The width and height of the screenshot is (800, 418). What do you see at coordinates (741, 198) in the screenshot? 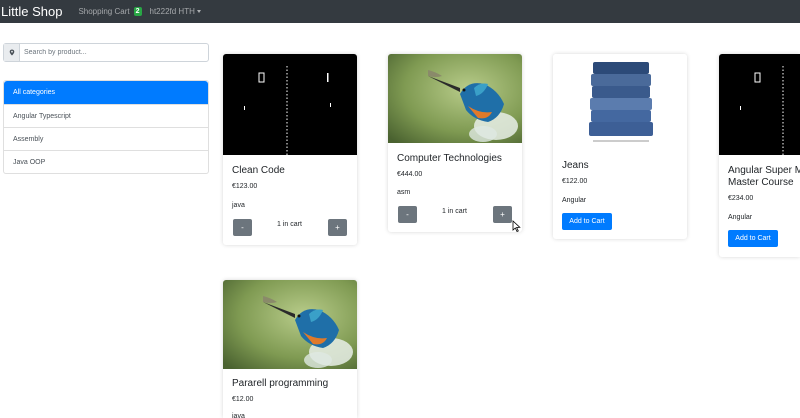
I see `product-price: €234.00` at bounding box center [741, 198].